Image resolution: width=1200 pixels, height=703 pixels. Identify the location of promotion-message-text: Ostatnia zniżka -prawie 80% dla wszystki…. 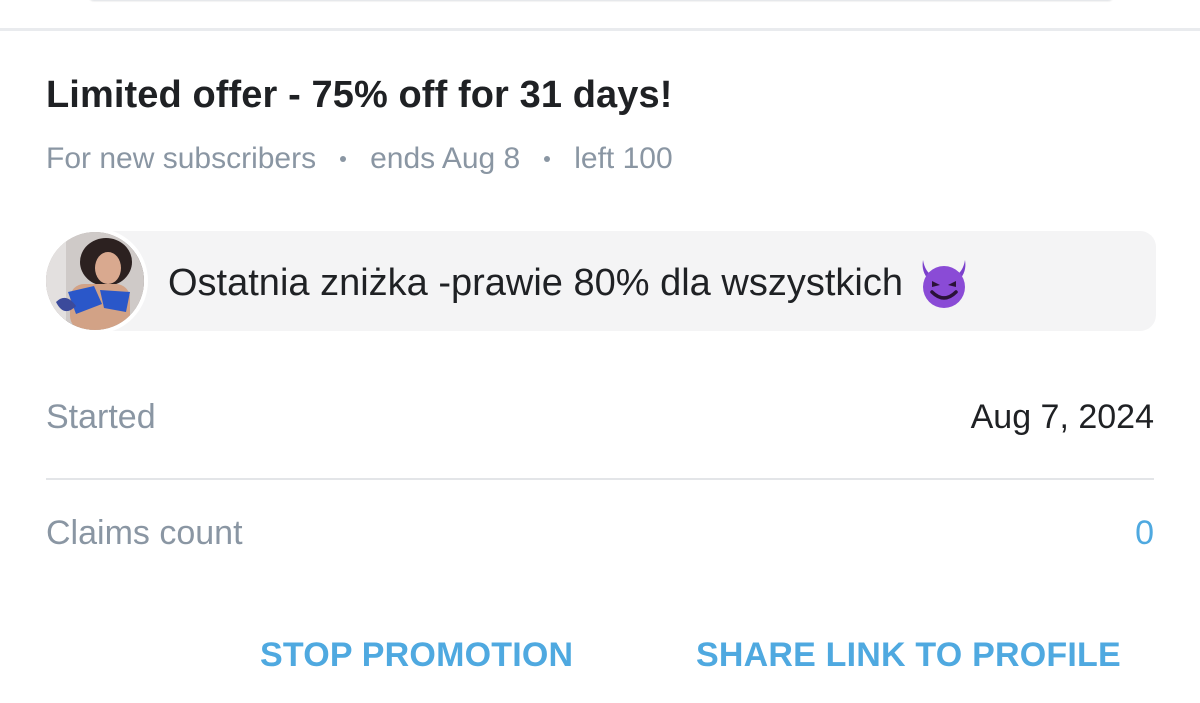
(535, 282).